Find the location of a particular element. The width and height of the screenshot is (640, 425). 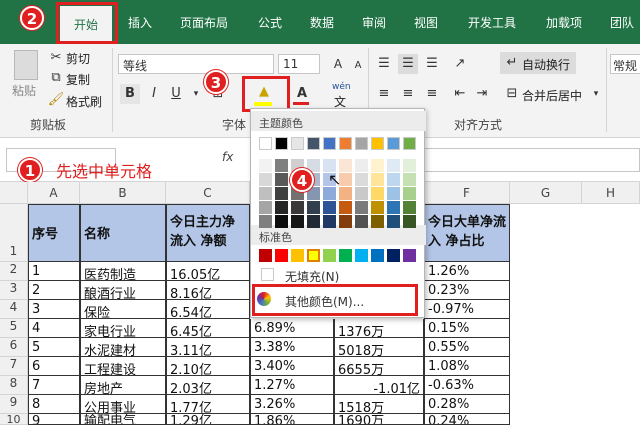

table-cell: 8.16亿 is located at coordinates (208, 290).